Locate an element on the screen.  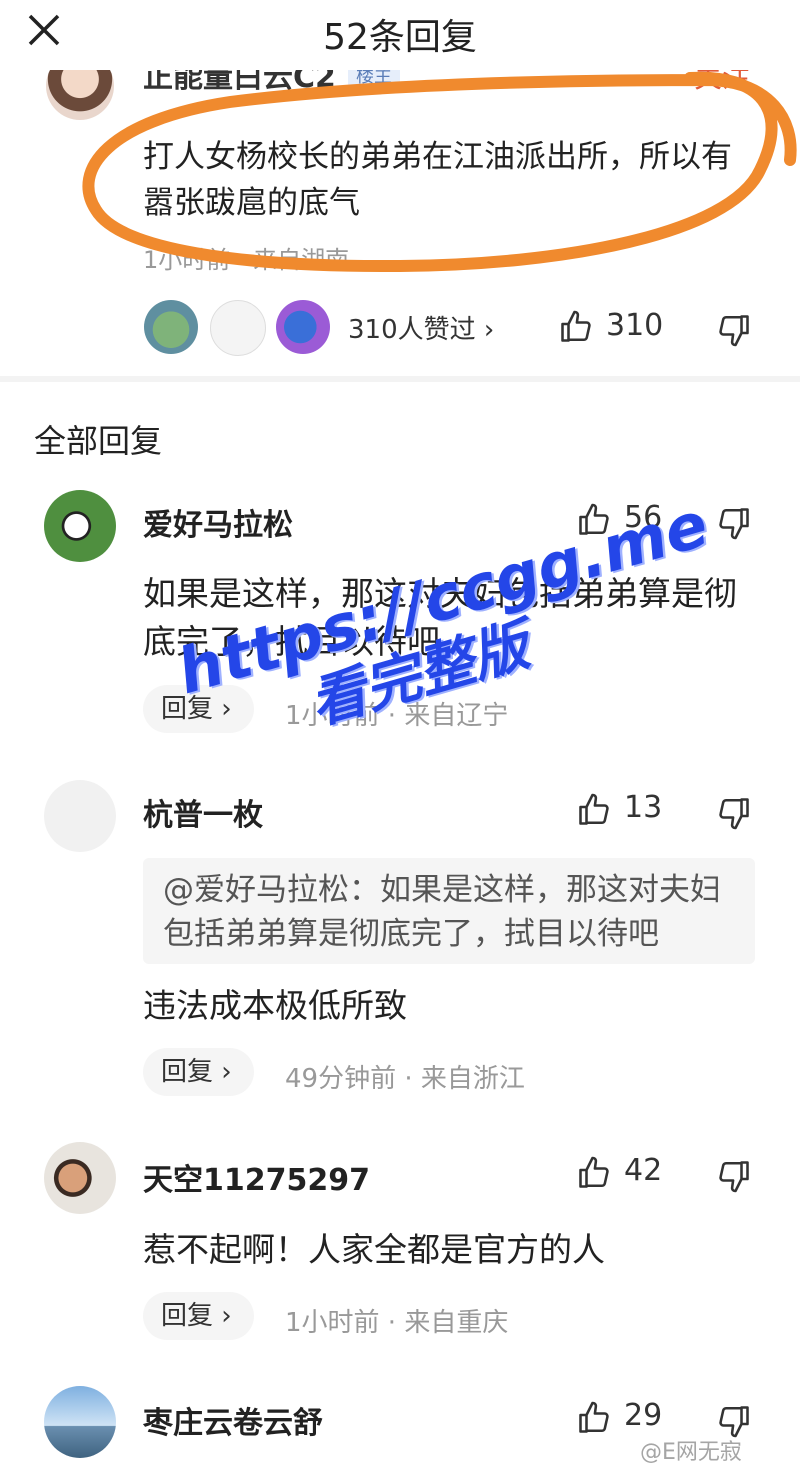
like-count: 310 is located at coordinates (635, 325).